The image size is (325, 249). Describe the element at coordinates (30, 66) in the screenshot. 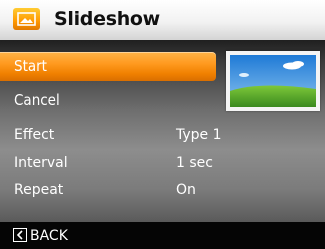

I see `start-label: Start` at that location.